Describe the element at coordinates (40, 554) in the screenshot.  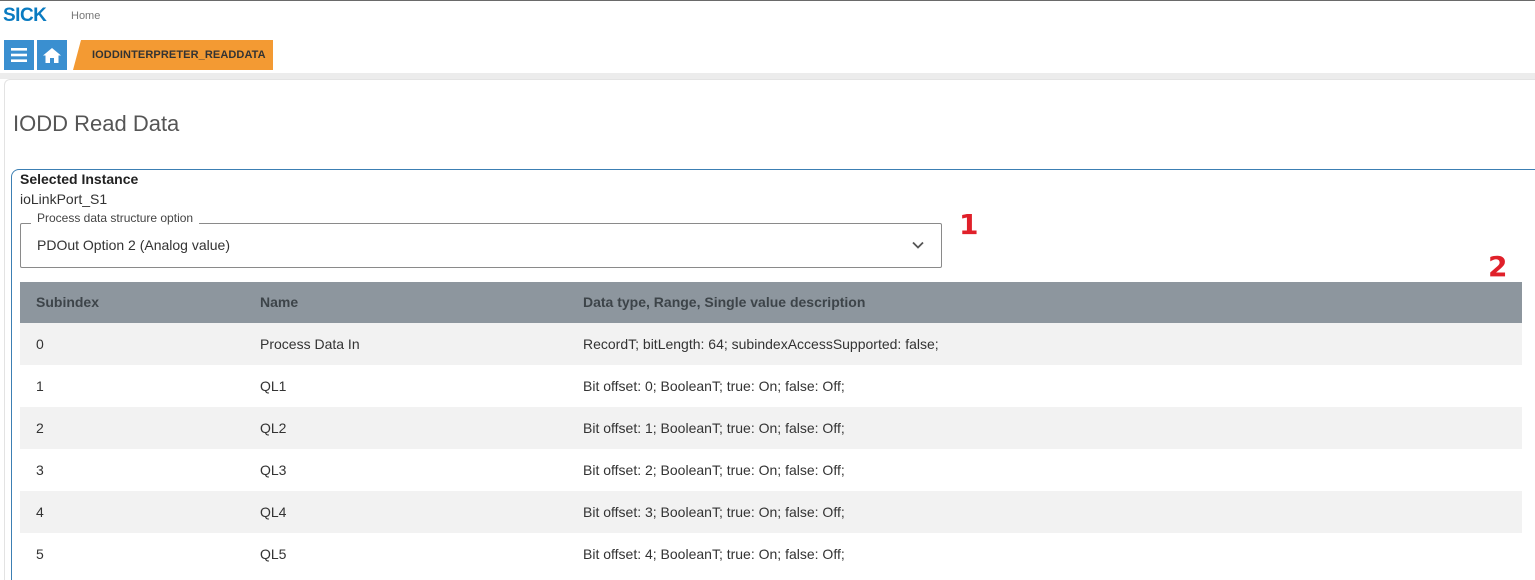
I see `cell-subindex: 5` at that location.